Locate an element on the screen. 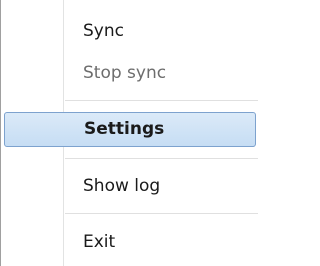 The height and width of the screenshot is (266, 320). menu-item-show-log: Show log is located at coordinates (129, 186).